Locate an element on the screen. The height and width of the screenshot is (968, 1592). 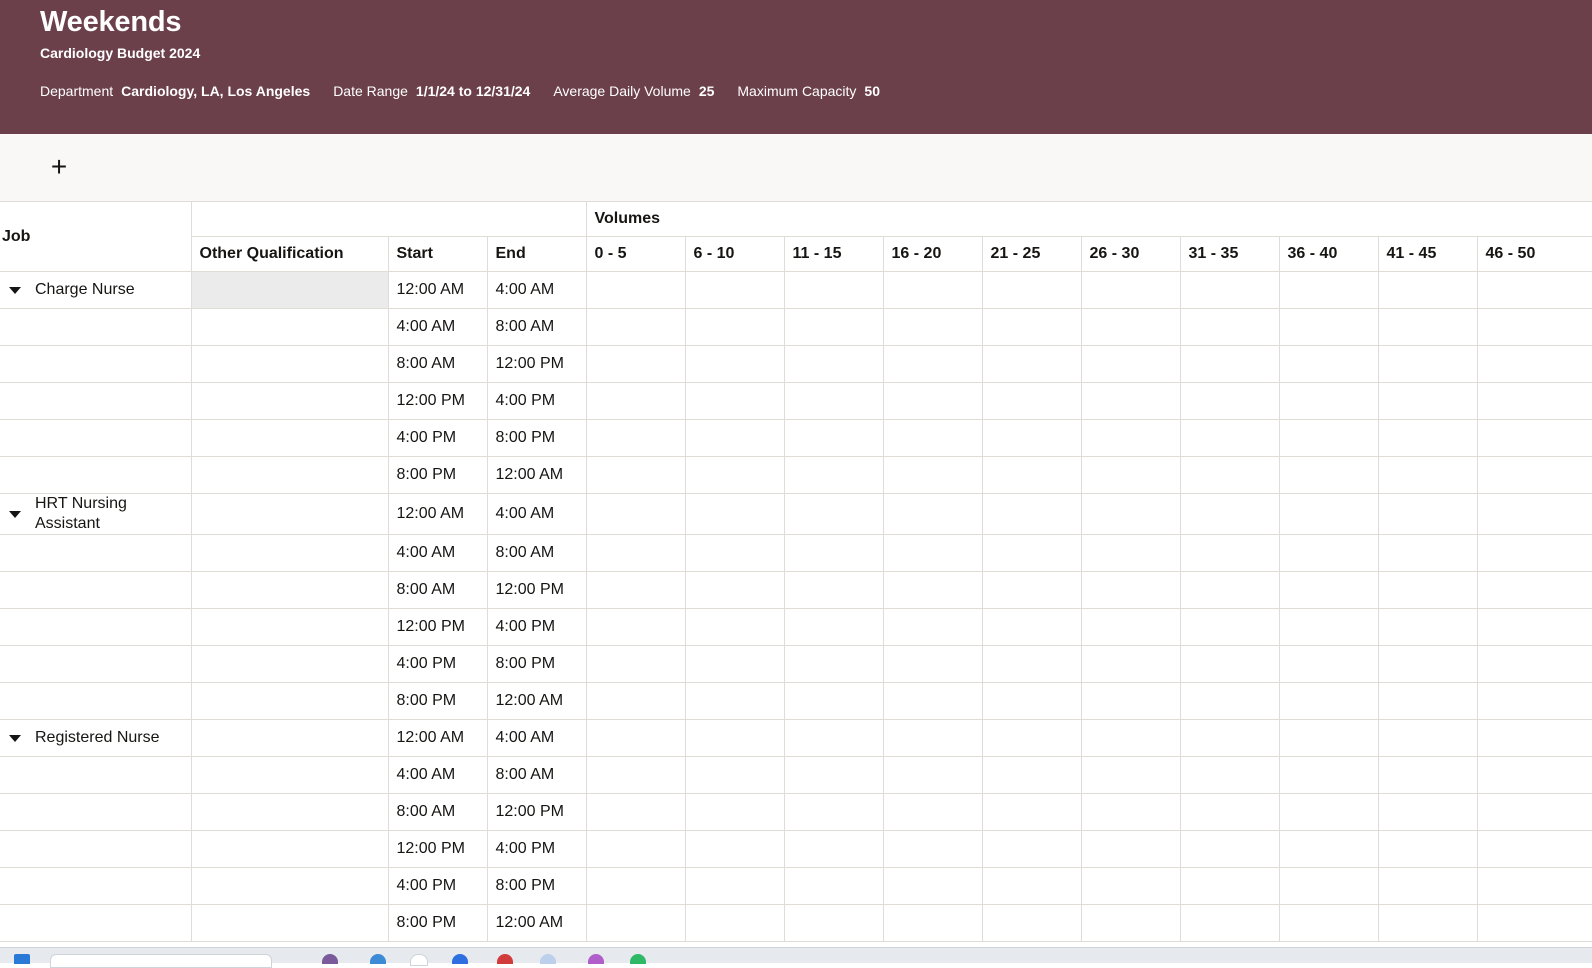
windows-start-icon is located at coordinates (22, 959).